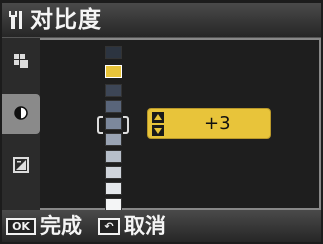 The image size is (323, 244). I want to click on tab-setup, so click(21, 62).